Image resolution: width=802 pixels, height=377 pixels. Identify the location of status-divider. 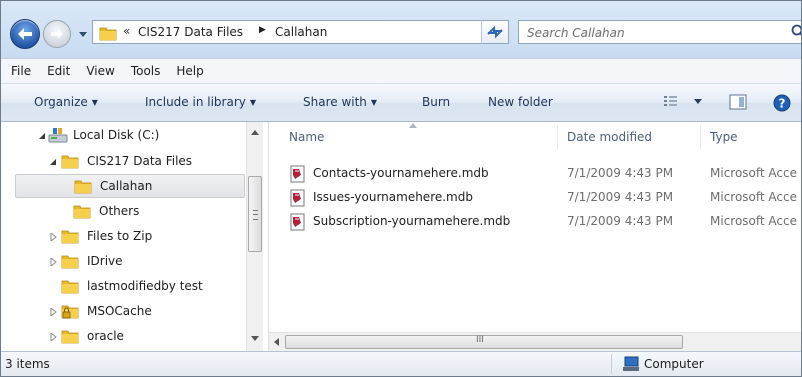
(611, 364).